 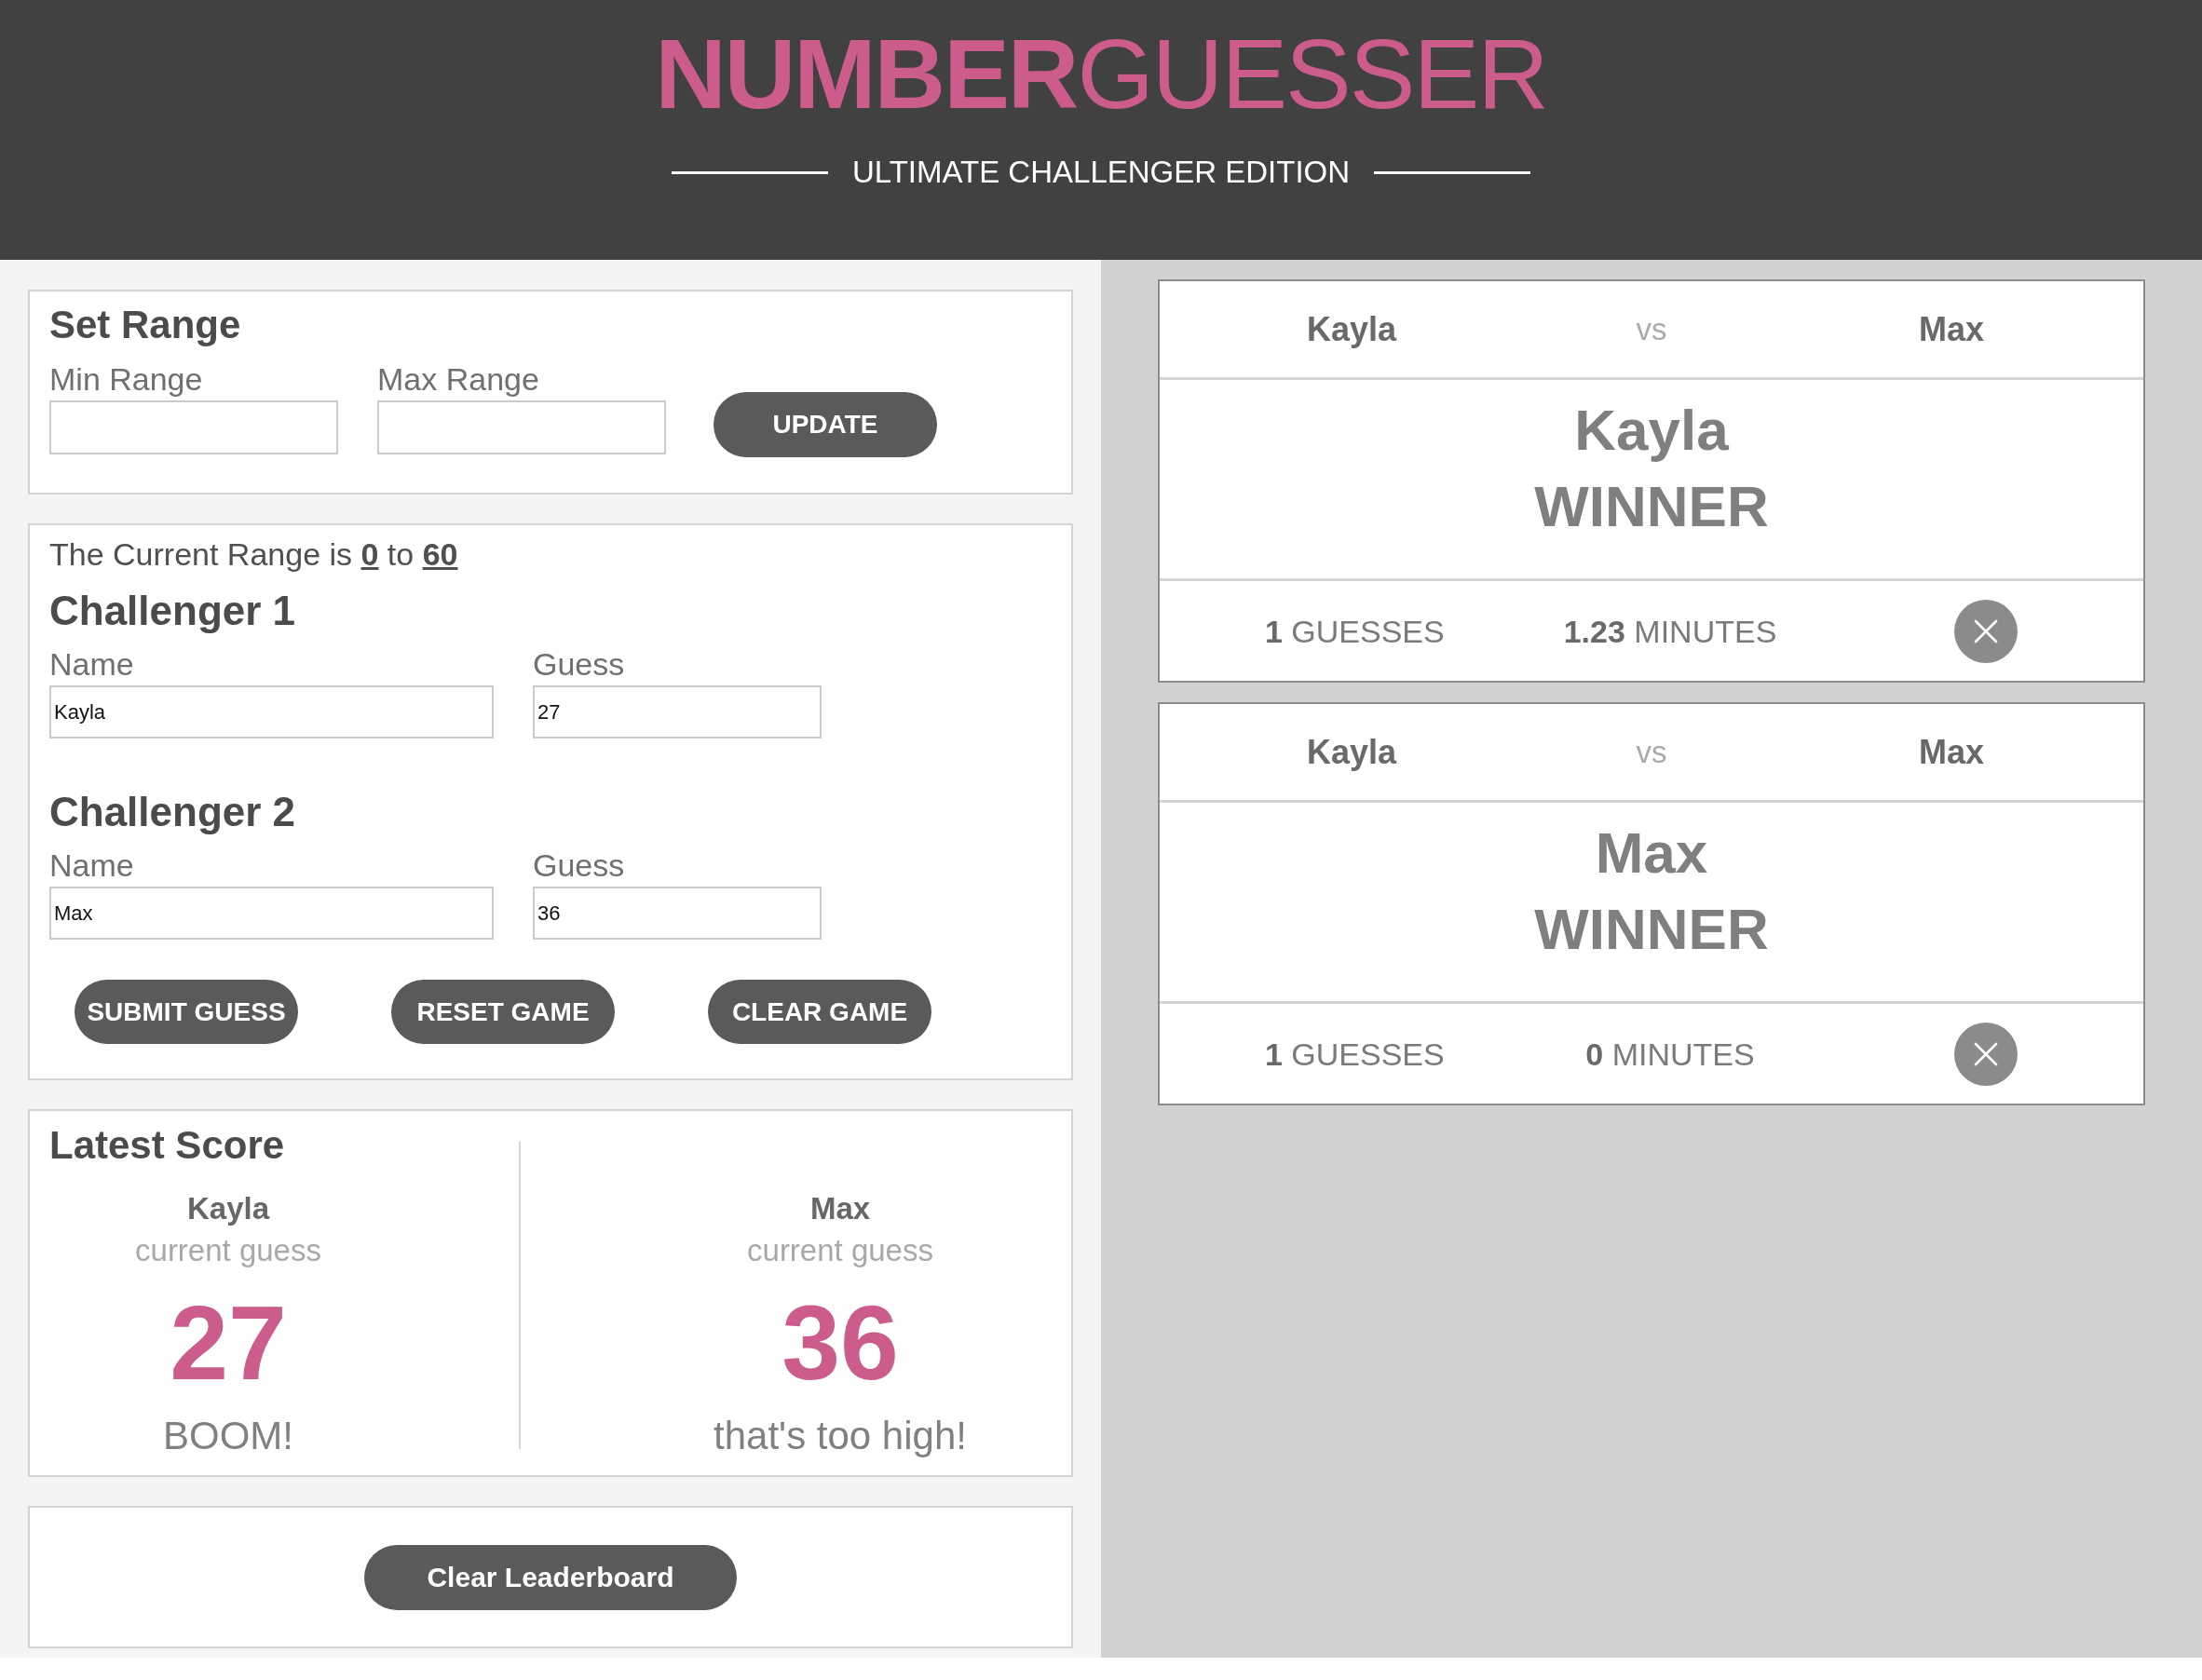 What do you see at coordinates (1101, 73) in the screenshot?
I see `app-title: NUMBERGUESSER` at bounding box center [1101, 73].